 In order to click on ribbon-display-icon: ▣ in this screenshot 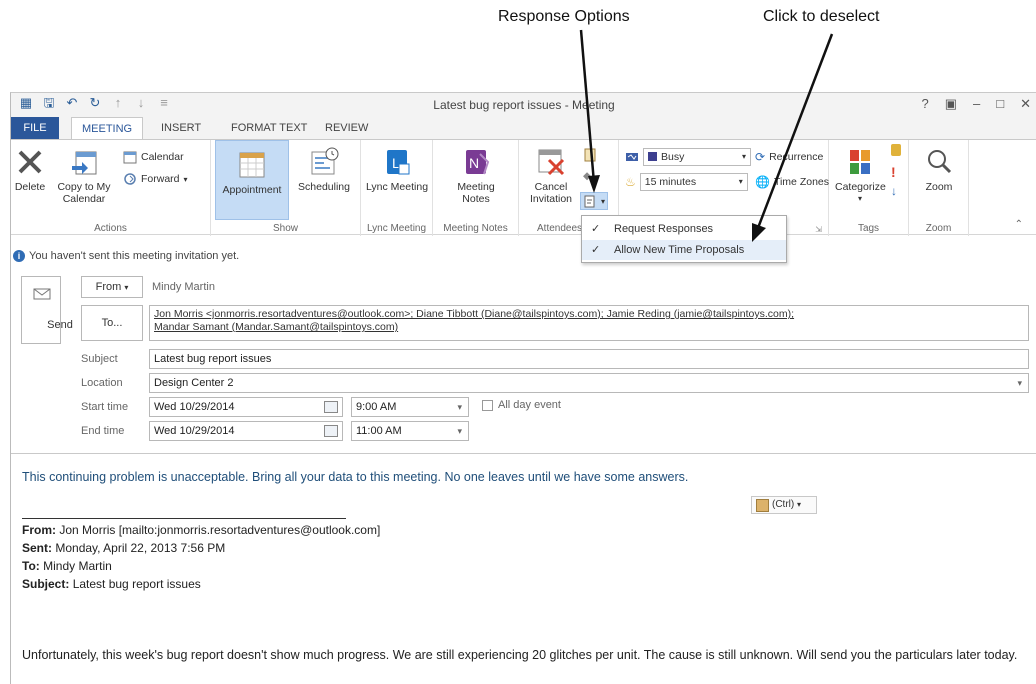, I will do `click(951, 104)`.